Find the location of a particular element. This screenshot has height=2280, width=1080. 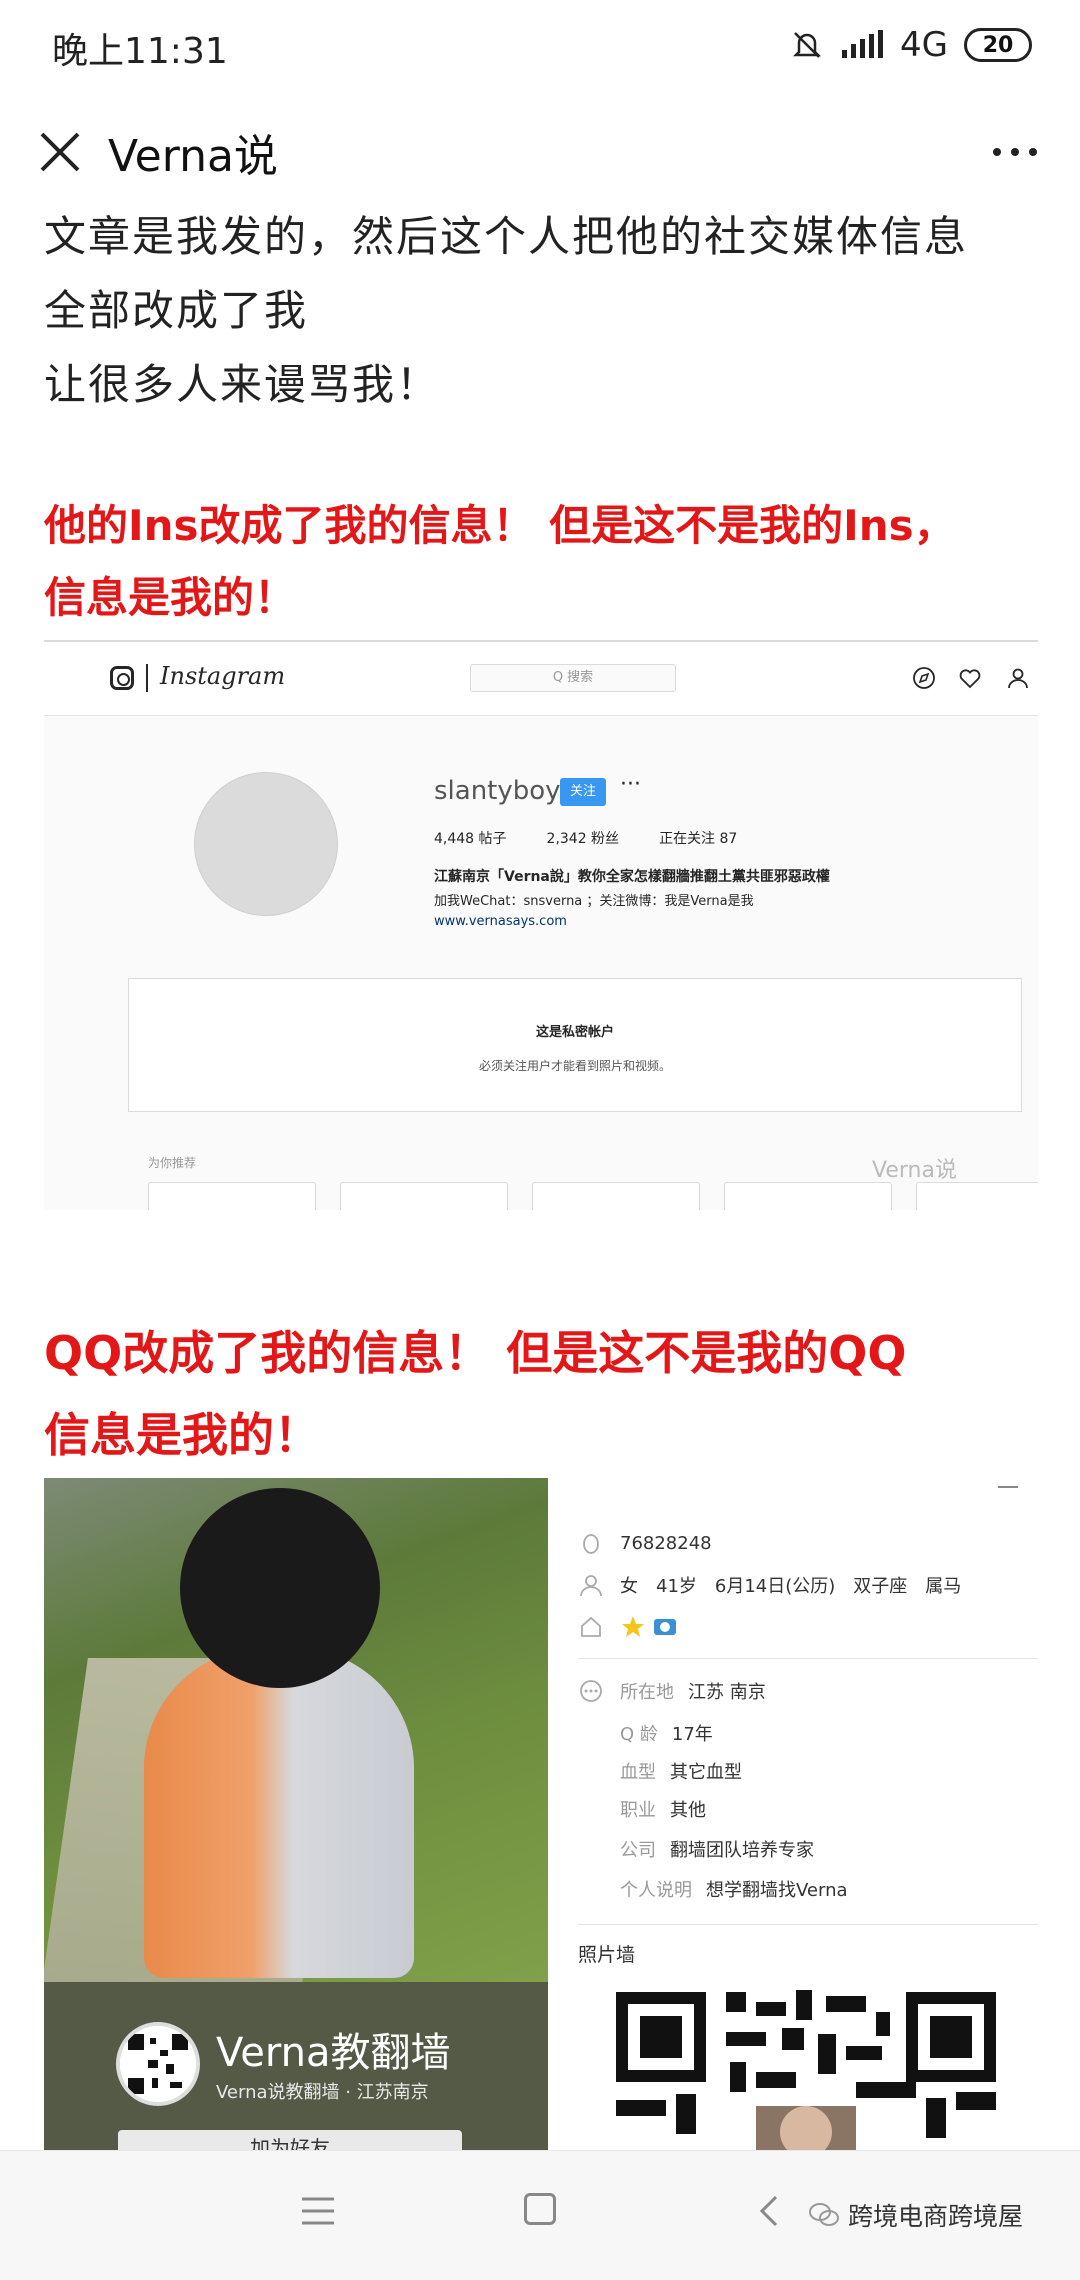

photo-child-head is located at coordinates (280, 1588).